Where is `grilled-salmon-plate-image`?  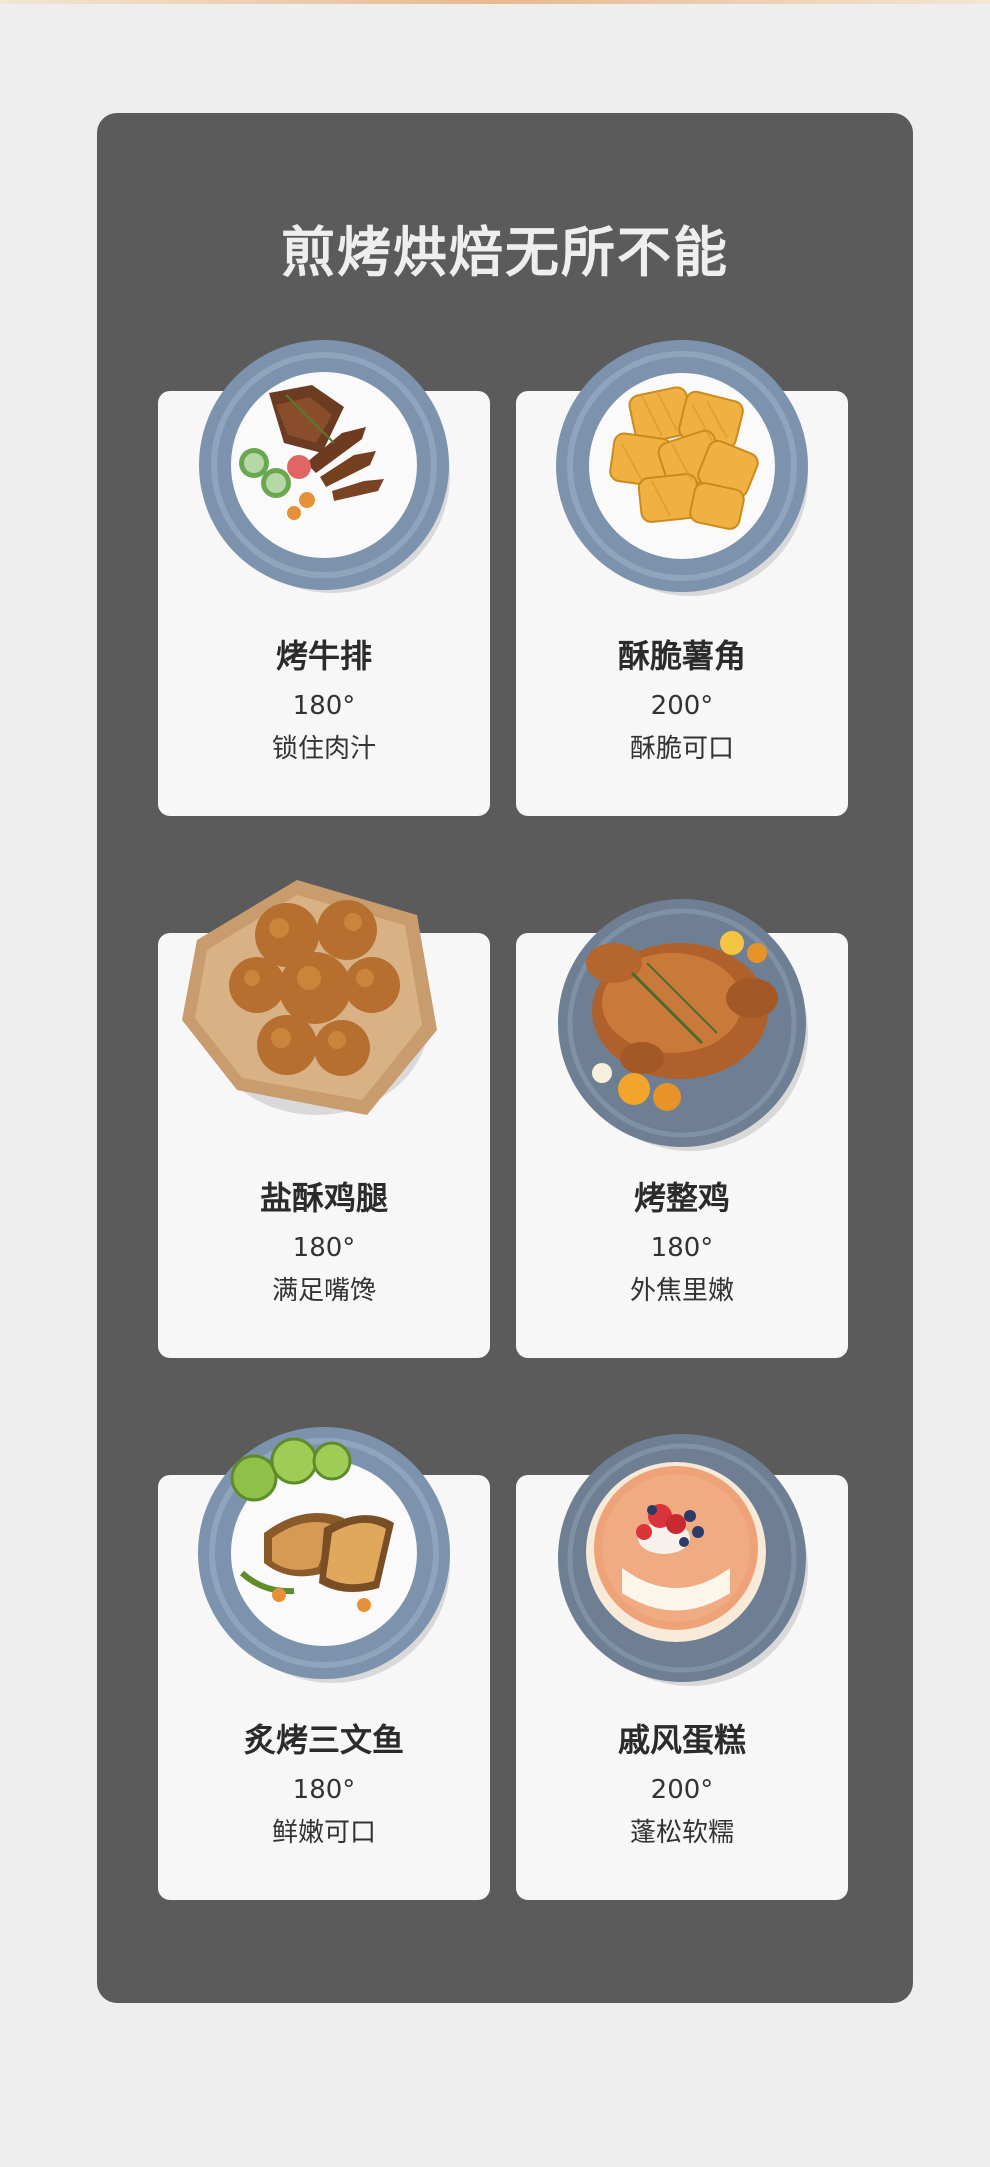 grilled-salmon-plate-image is located at coordinates (324, 1553).